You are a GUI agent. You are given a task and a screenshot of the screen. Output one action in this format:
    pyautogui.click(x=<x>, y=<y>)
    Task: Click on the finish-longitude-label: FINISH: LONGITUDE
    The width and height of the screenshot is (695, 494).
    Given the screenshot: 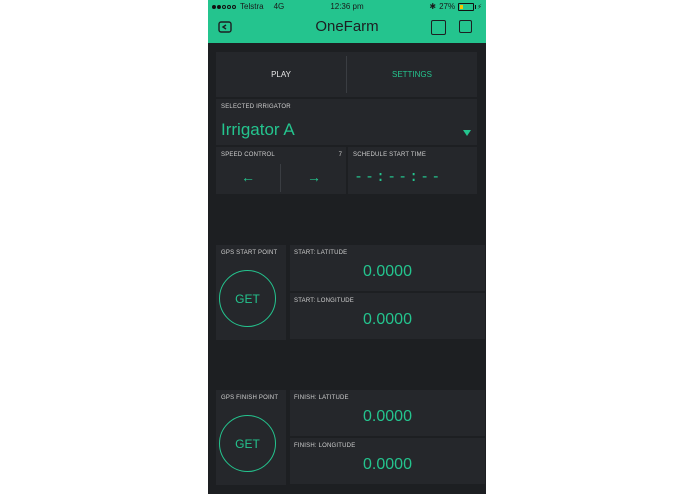 What is the action you would take?
    pyautogui.click(x=325, y=446)
    